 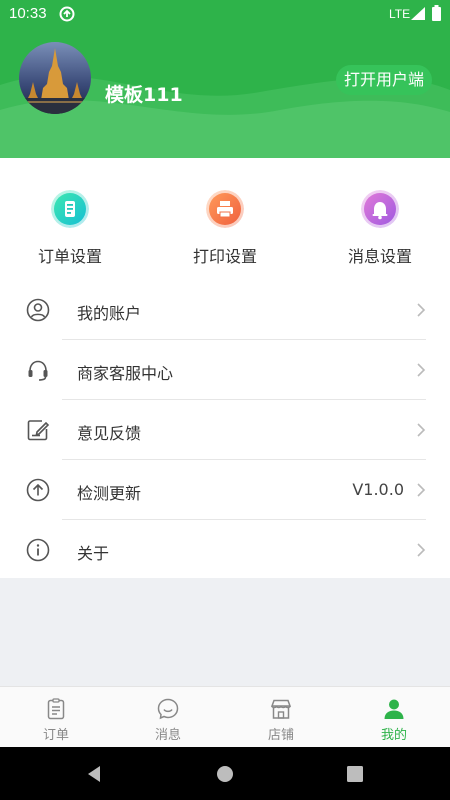 I want to click on upload-arrow-icon, so click(x=38, y=490).